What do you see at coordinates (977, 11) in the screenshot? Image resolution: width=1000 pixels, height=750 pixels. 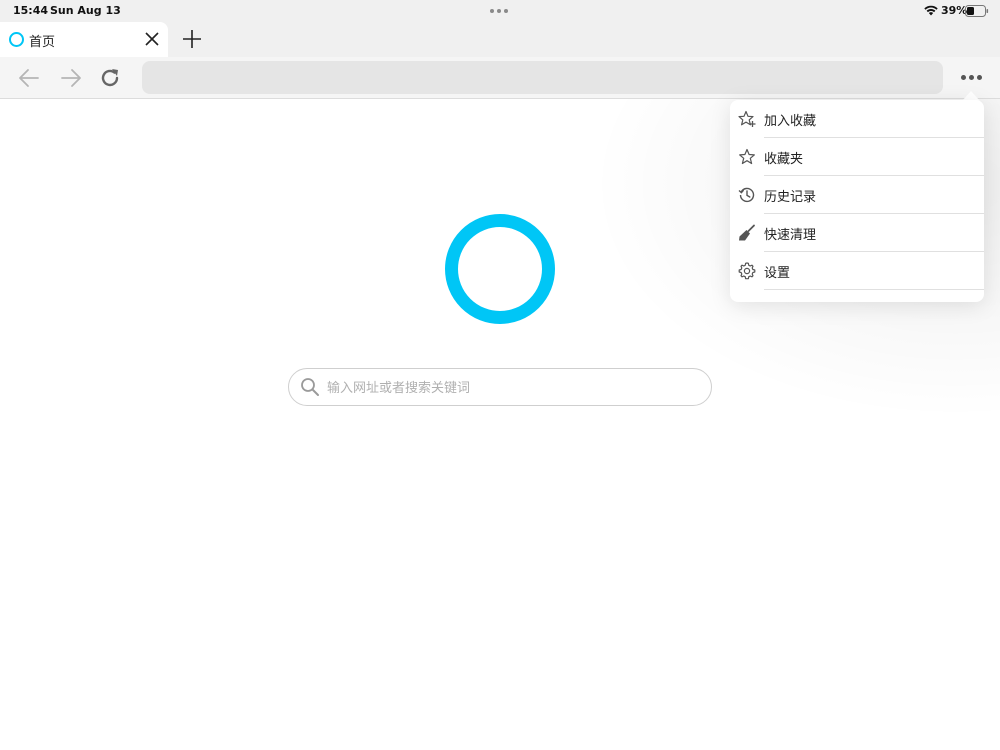 I see `battery-icon` at bounding box center [977, 11].